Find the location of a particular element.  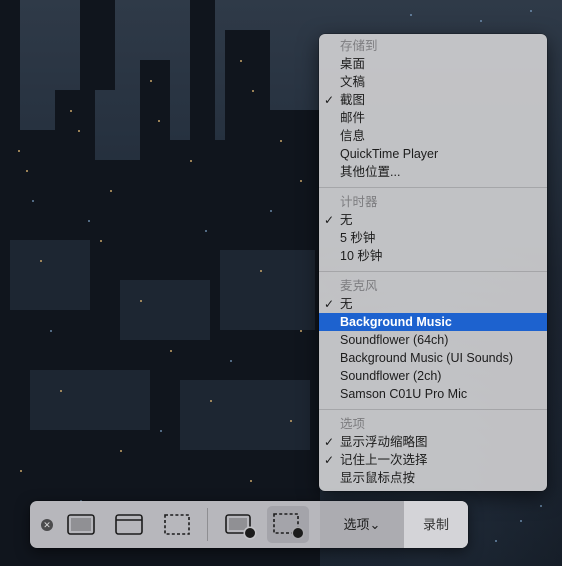

menu-item-label: 10 秒钟 is located at coordinates (361, 256).